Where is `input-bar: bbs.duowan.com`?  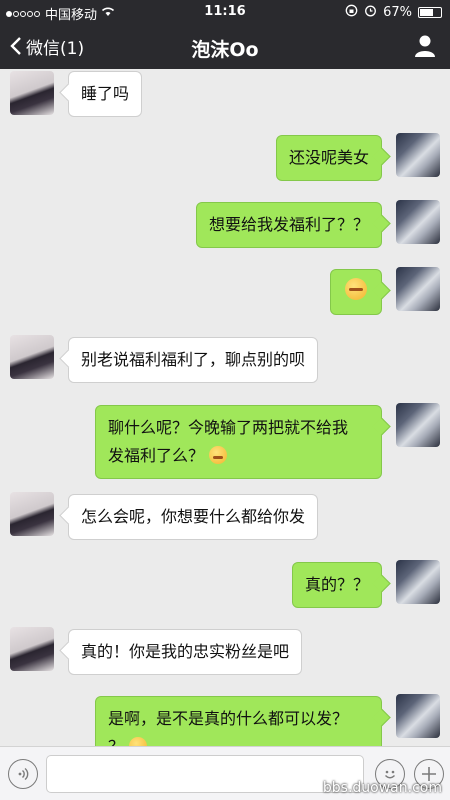 input-bar: bbs.duowan.com is located at coordinates (225, 773).